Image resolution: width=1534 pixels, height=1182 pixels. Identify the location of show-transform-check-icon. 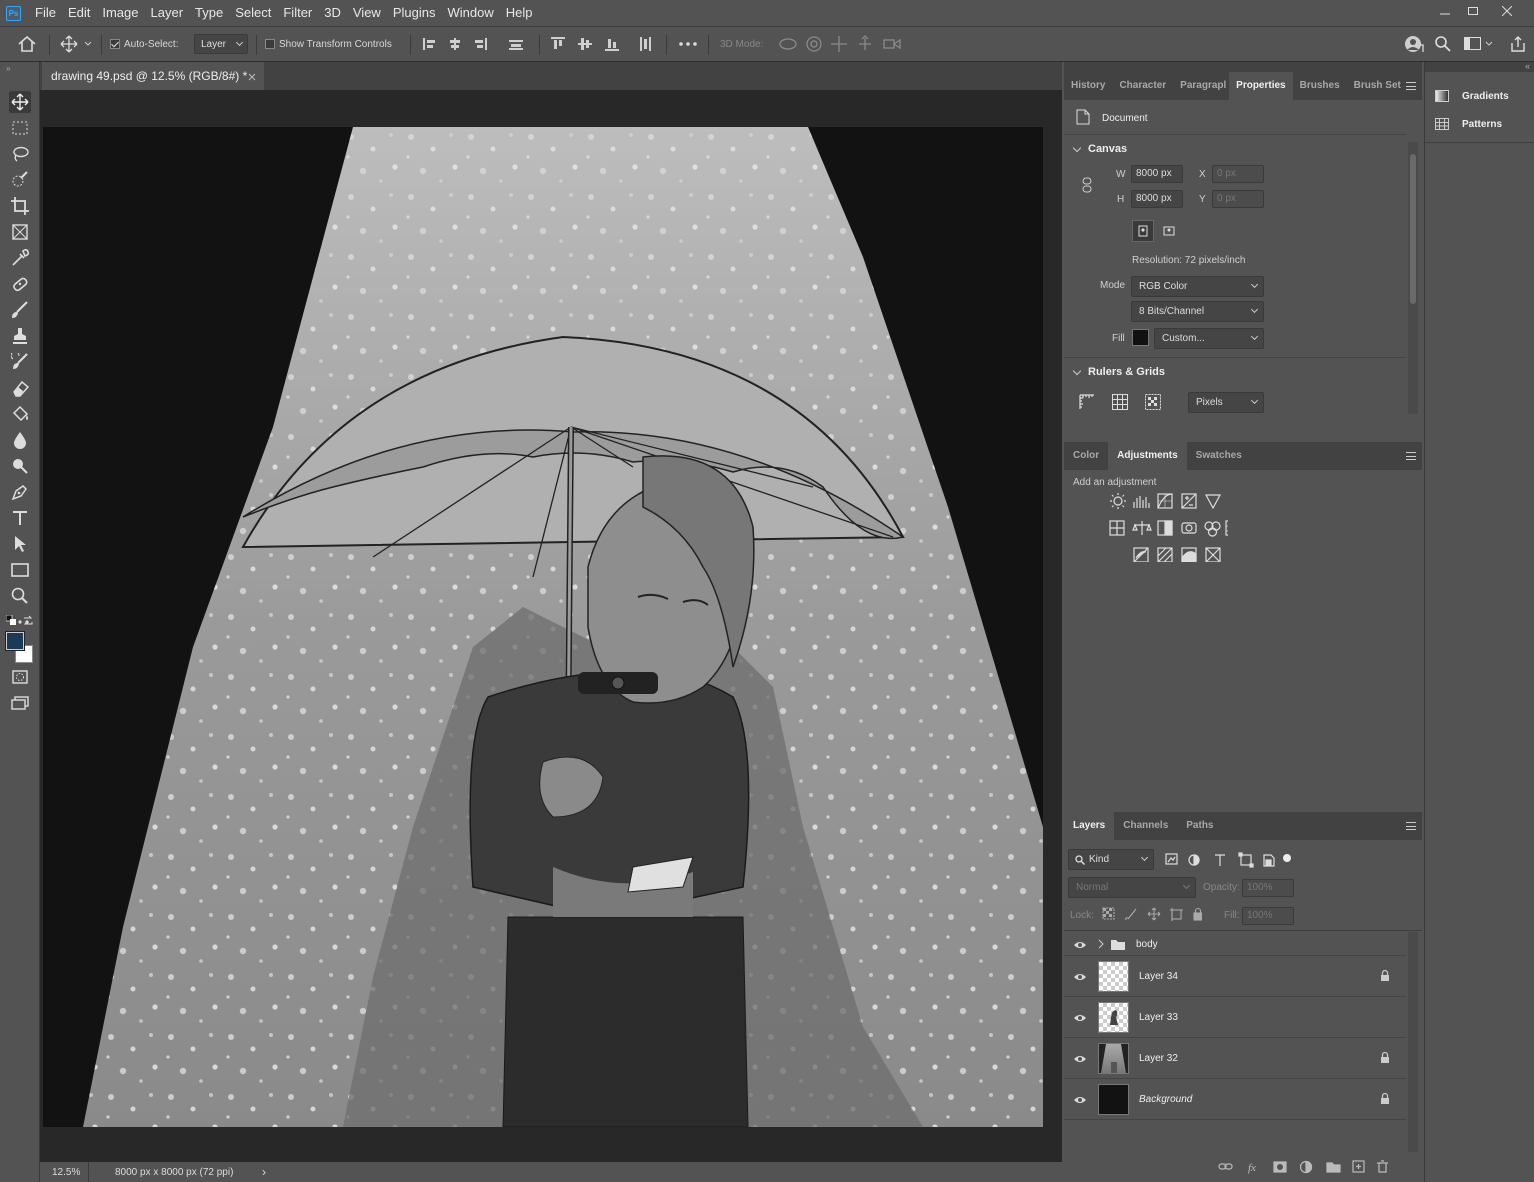
(270, 44).